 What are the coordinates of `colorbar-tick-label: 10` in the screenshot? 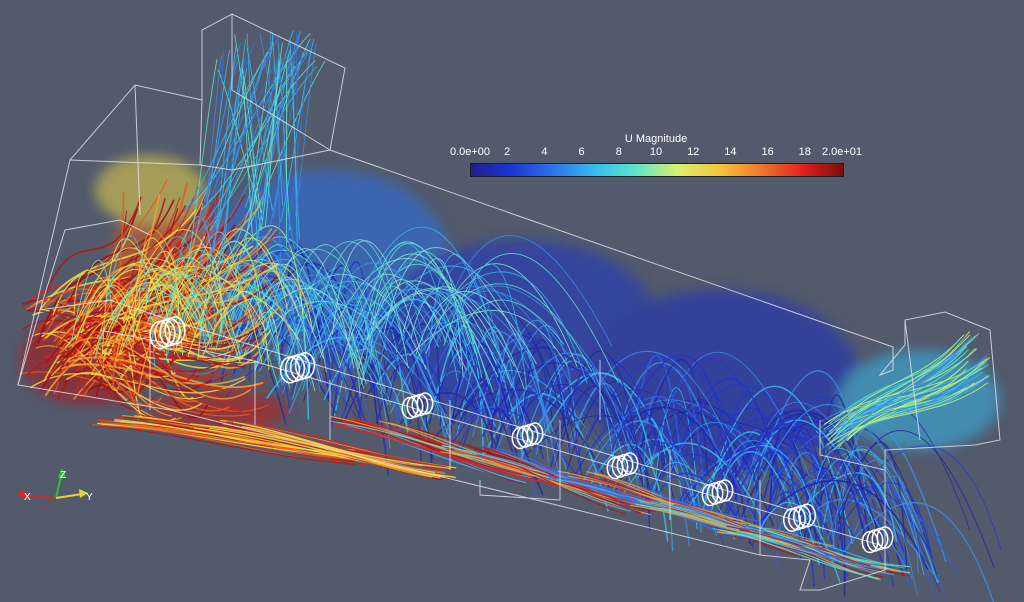 It's located at (656, 152).